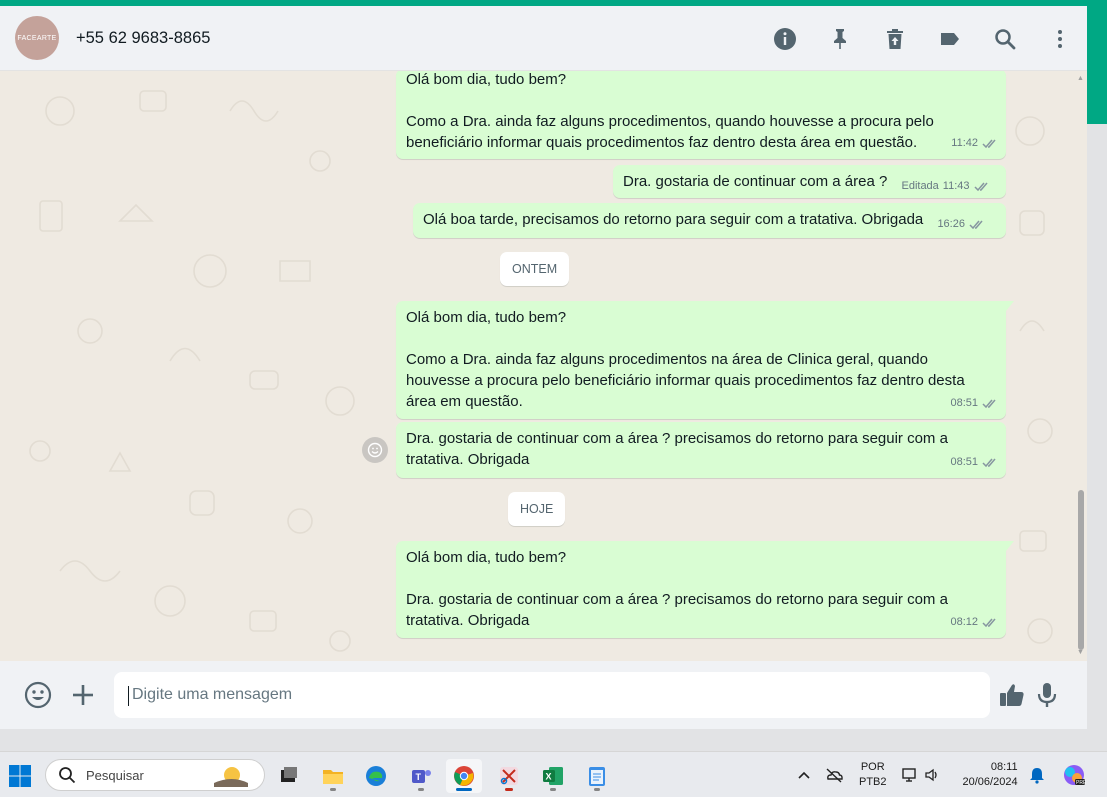 The width and height of the screenshot is (1107, 797). What do you see at coordinates (1097, 65) in the screenshot?
I see `window-right-accent` at bounding box center [1097, 65].